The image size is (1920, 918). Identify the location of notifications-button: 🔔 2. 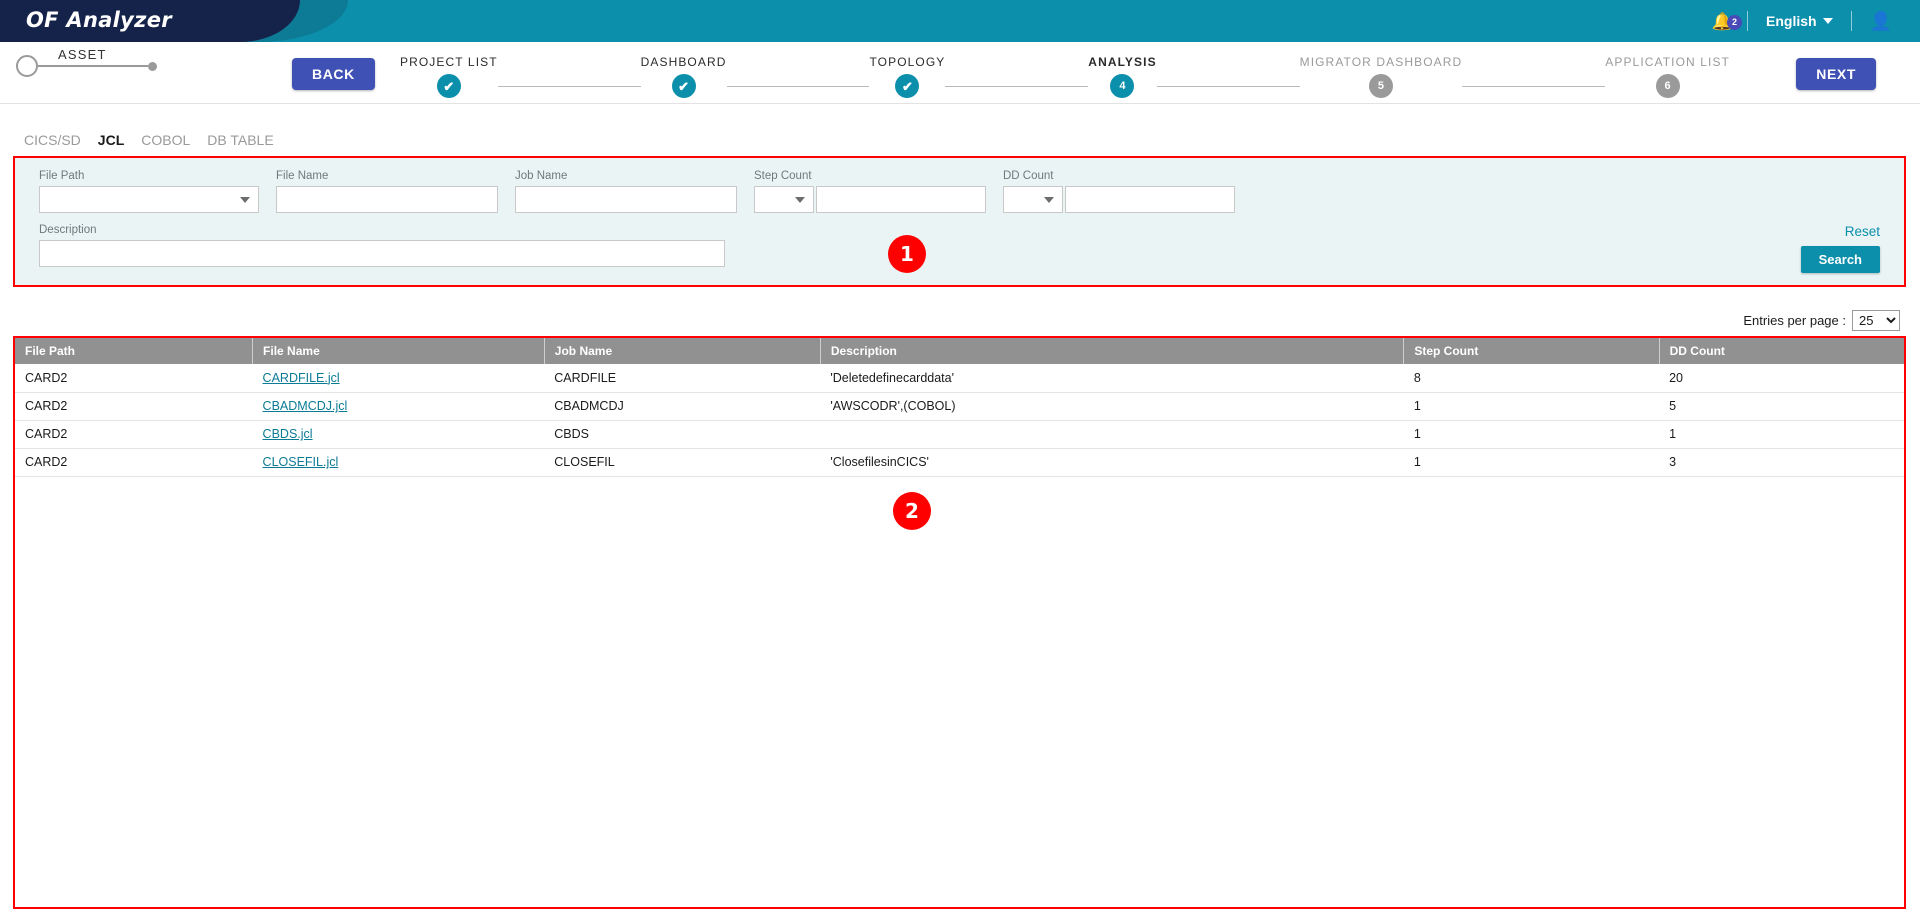
(1722, 21).